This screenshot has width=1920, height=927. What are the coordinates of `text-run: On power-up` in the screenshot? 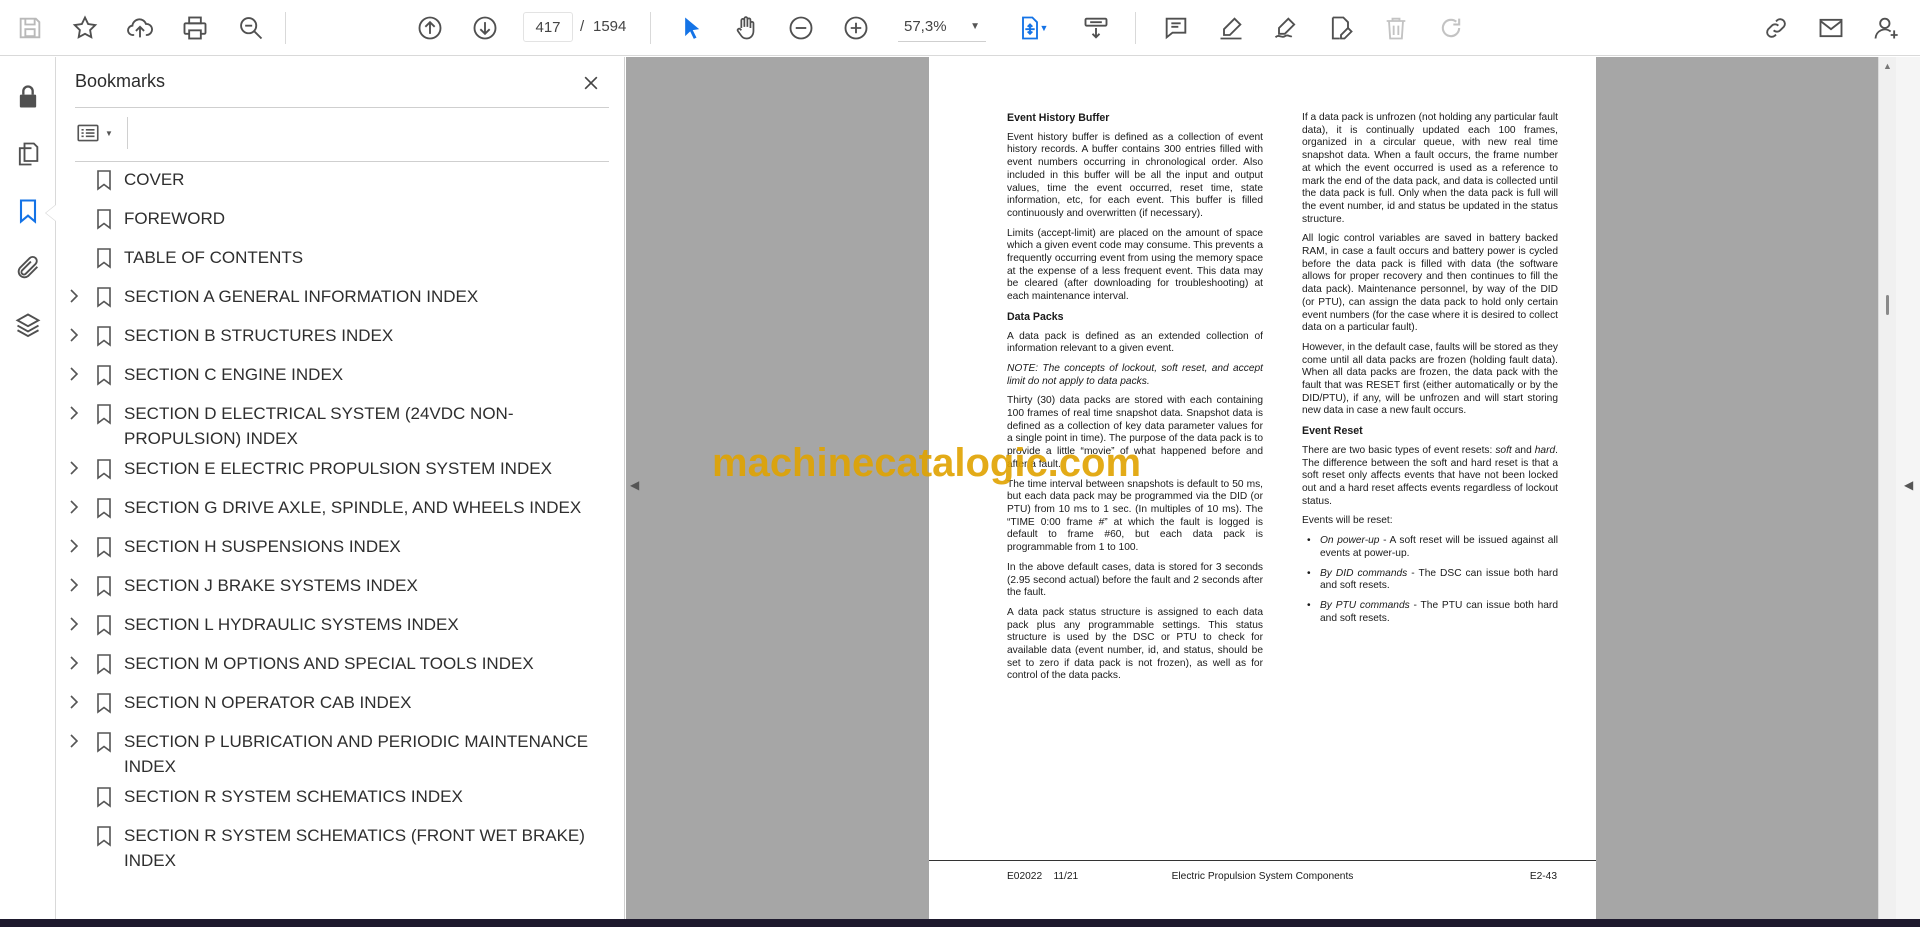 It's located at (1350, 541).